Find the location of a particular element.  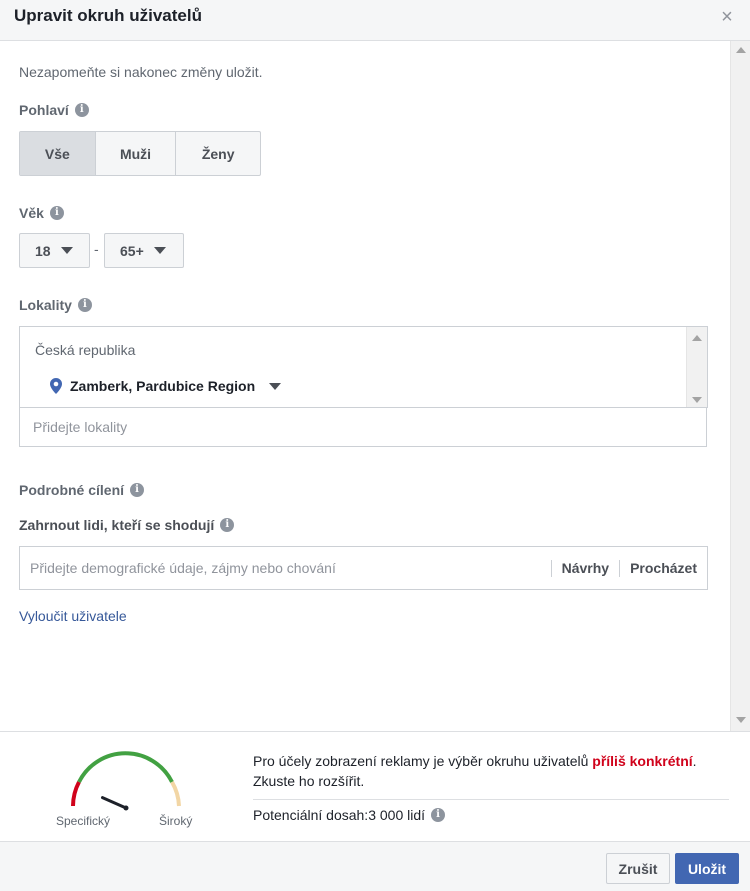

age-label: Věk i is located at coordinates (41, 213).